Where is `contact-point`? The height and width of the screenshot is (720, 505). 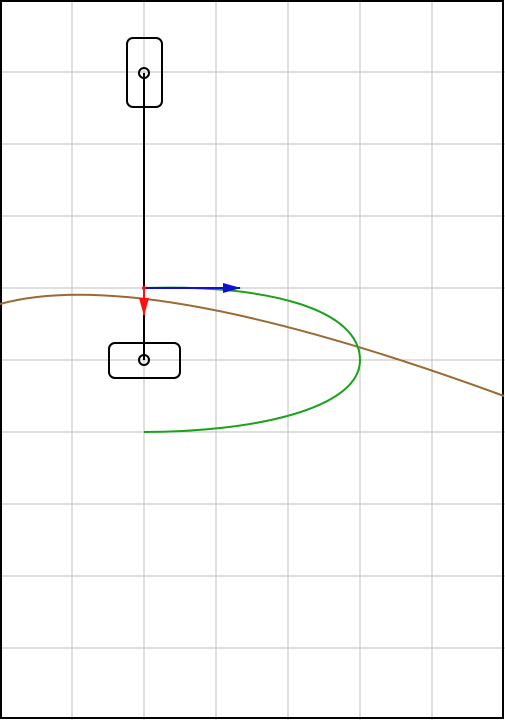
contact-point is located at coordinates (144, 288).